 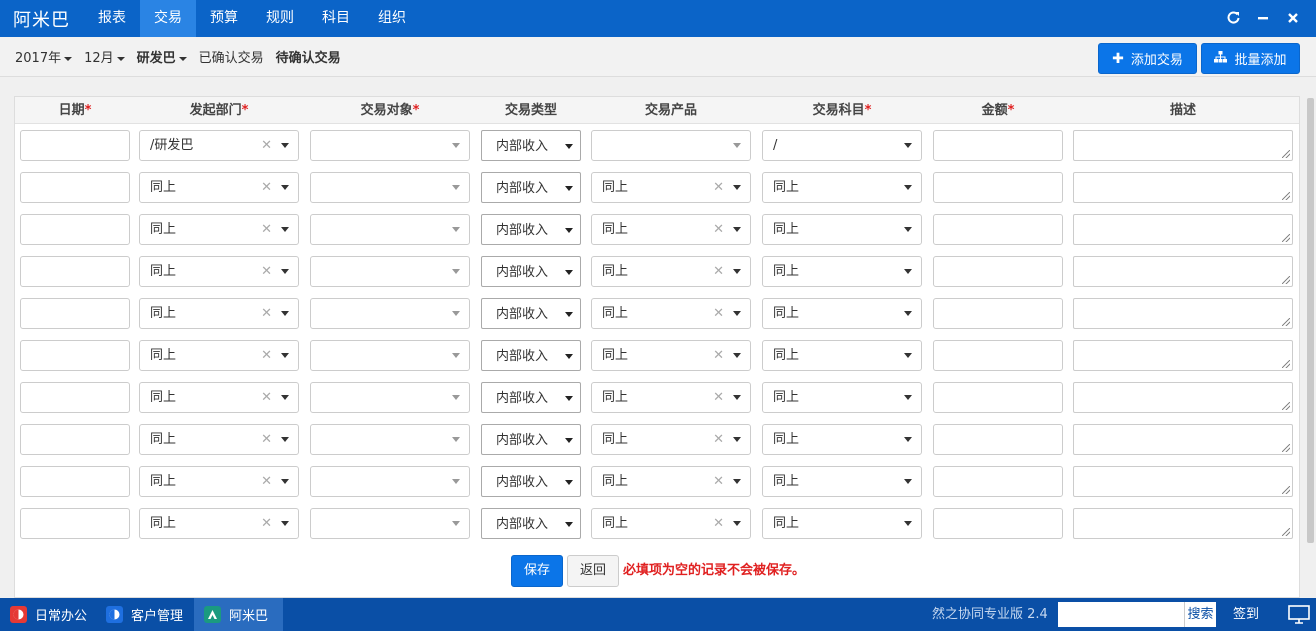 I want to click on pending-transactions-link: 待确认交易, so click(x=308, y=56).